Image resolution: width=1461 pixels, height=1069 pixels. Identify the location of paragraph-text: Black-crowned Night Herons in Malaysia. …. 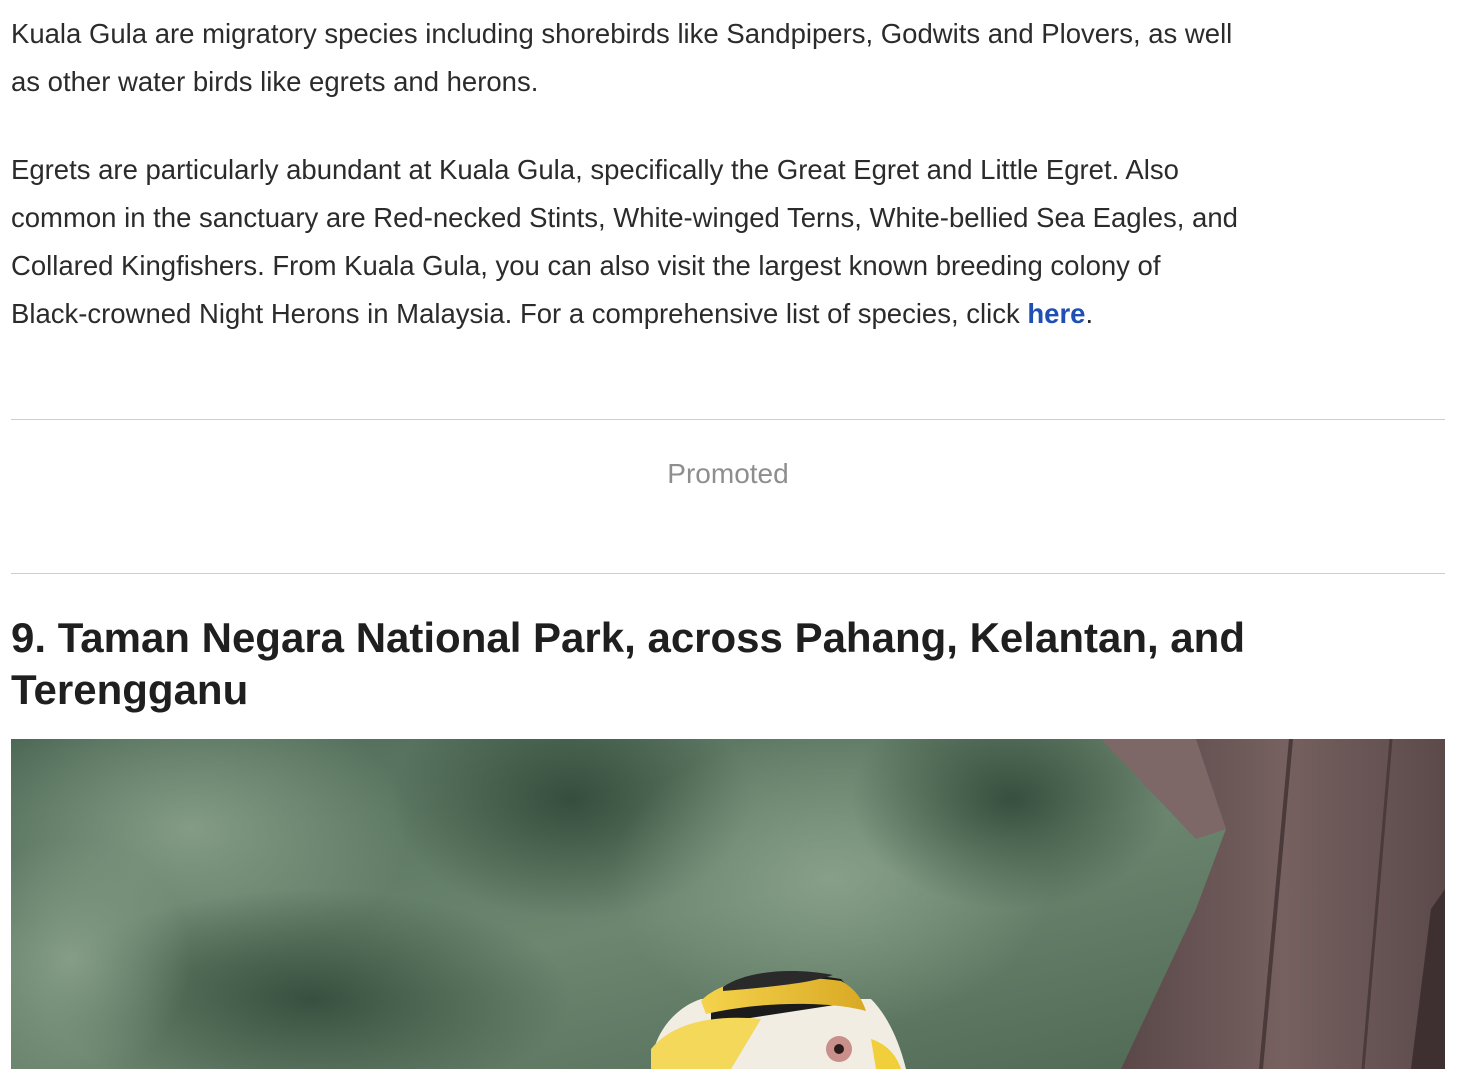
(519, 313).